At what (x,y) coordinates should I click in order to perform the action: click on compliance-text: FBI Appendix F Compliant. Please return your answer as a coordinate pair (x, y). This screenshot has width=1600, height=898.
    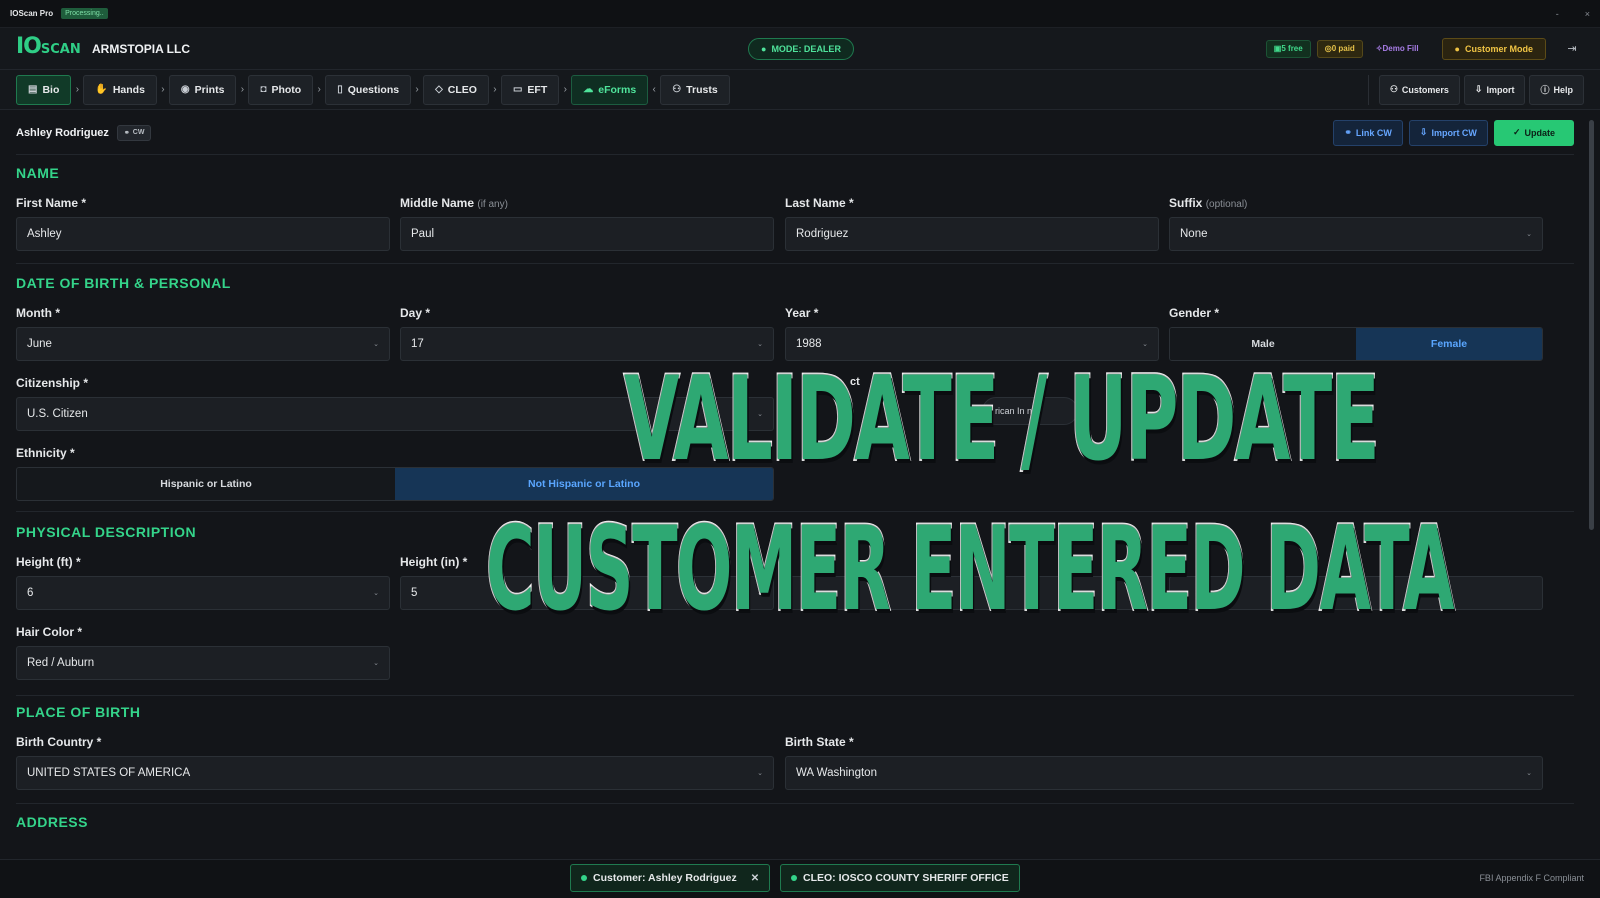
    Looking at the image, I should click on (1531, 878).